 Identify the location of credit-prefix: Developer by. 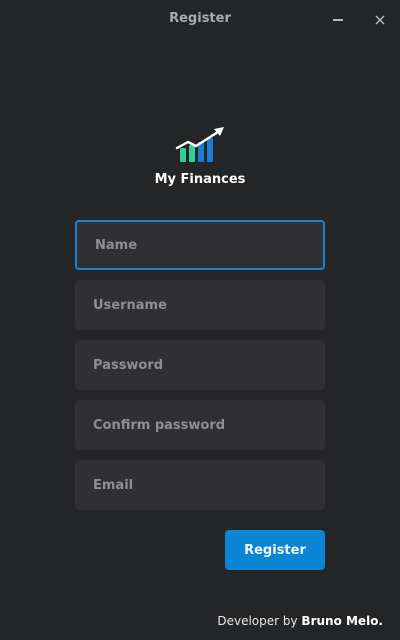
(259, 621).